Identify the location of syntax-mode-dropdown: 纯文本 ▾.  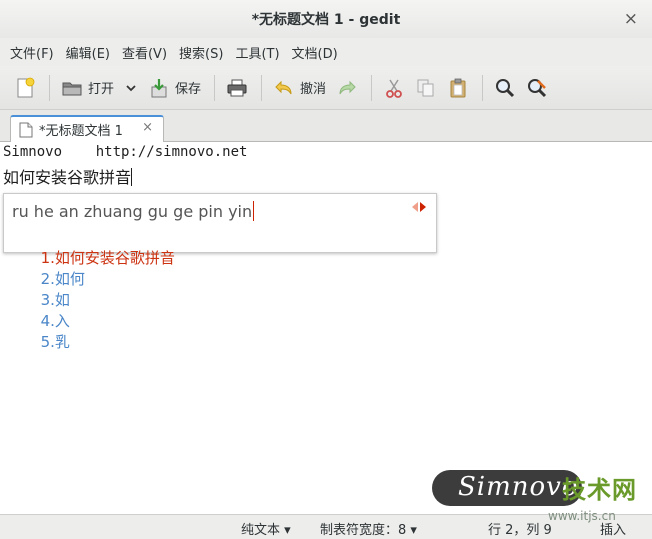
(266, 528).